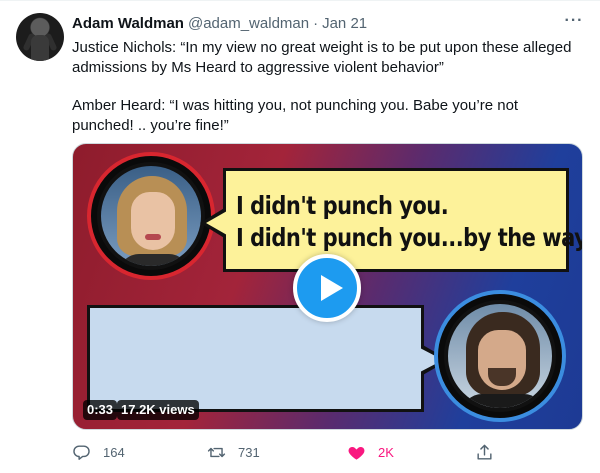 The height and width of the screenshot is (473, 600). I want to click on share-icon, so click(484, 452).